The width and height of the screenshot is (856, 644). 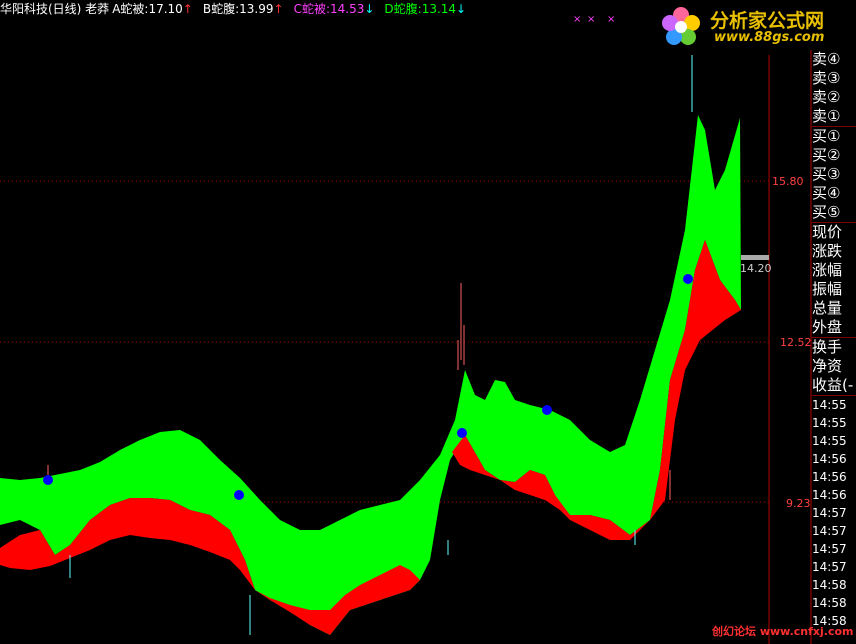 I want to click on footer-watermark: 创幻论坛 www.cnfxj.com, so click(x=783, y=631).